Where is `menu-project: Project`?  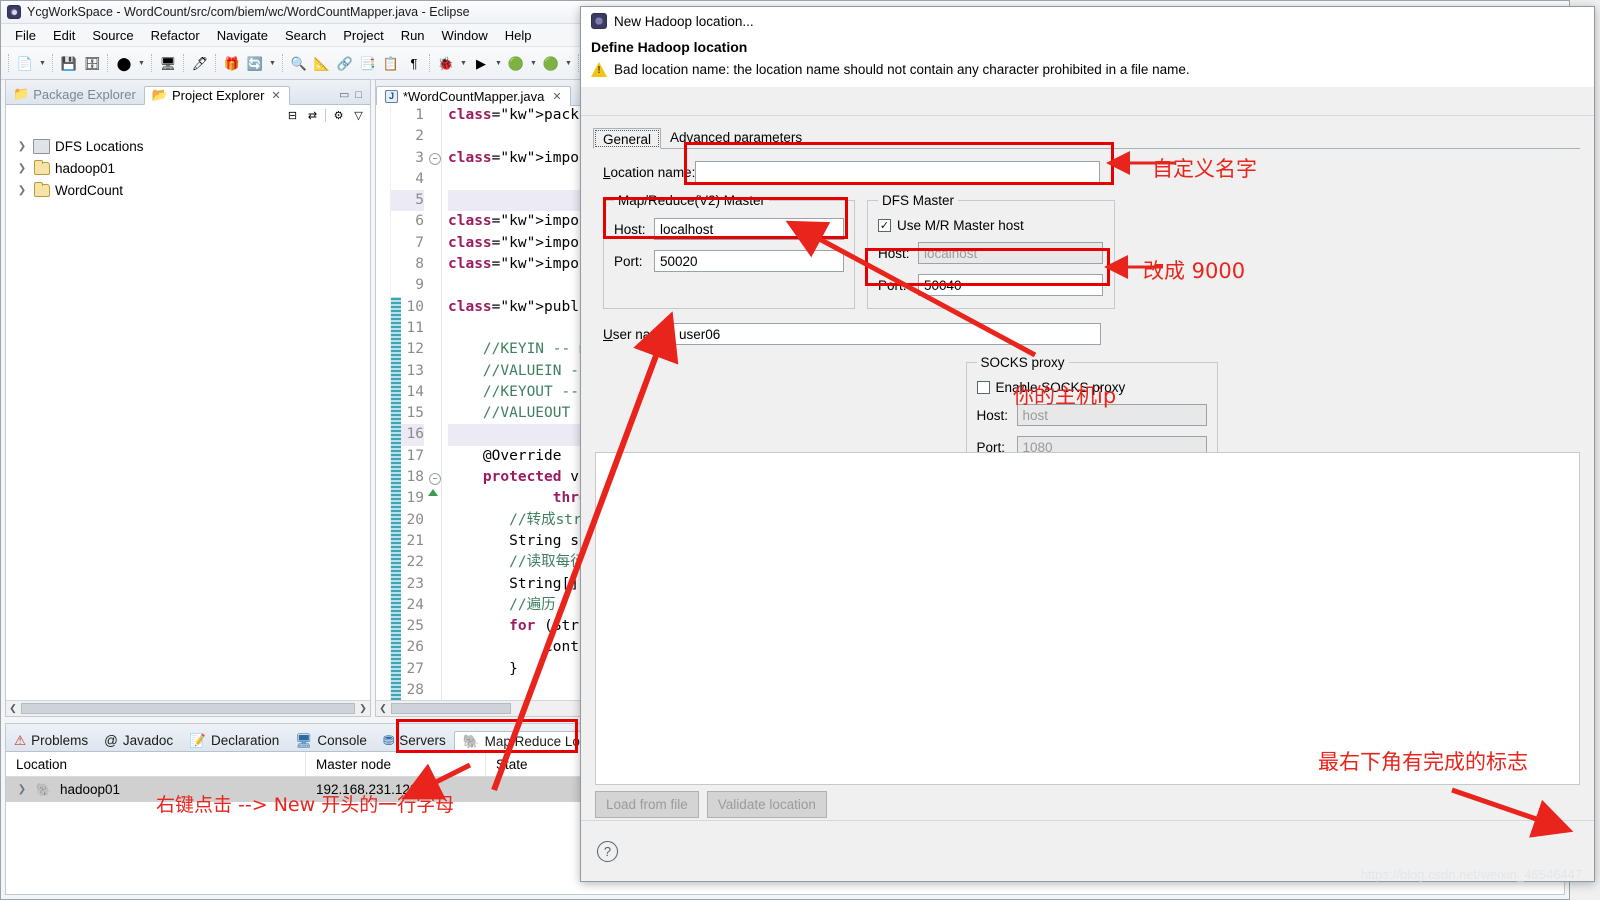 menu-project: Project is located at coordinates (363, 35).